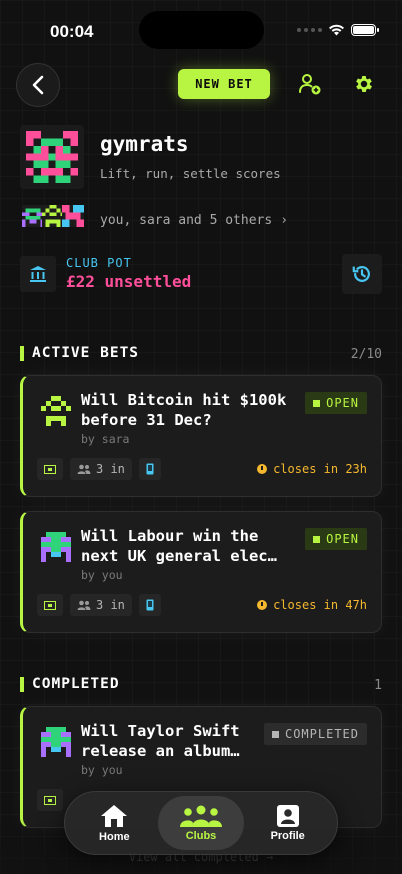 This screenshot has height=874, width=402. What do you see at coordinates (184, 410) in the screenshot?
I see `bet-title: Will Bitcoin hit $100k before 31 Dec?` at bounding box center [184, 410].